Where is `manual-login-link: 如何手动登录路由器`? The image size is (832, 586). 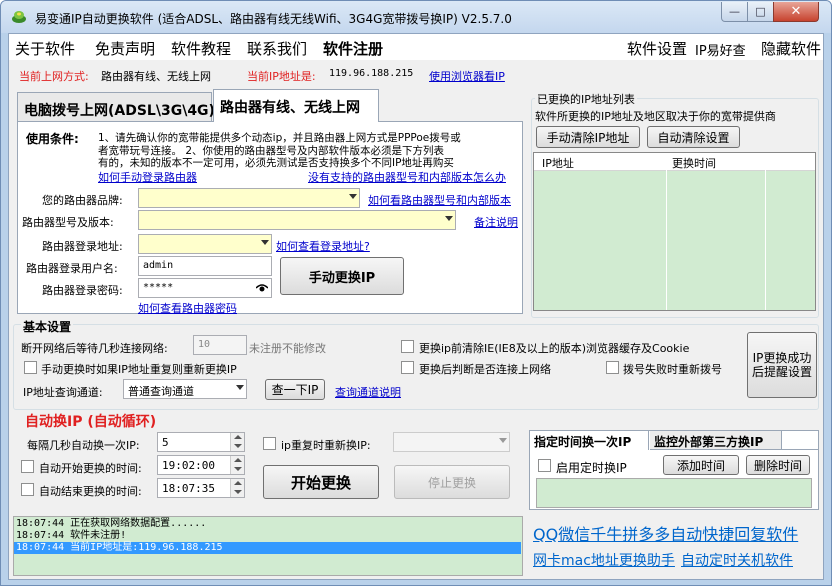
manual-login-link: 如何手动登录路由器 is located at coordinates (147, 177).